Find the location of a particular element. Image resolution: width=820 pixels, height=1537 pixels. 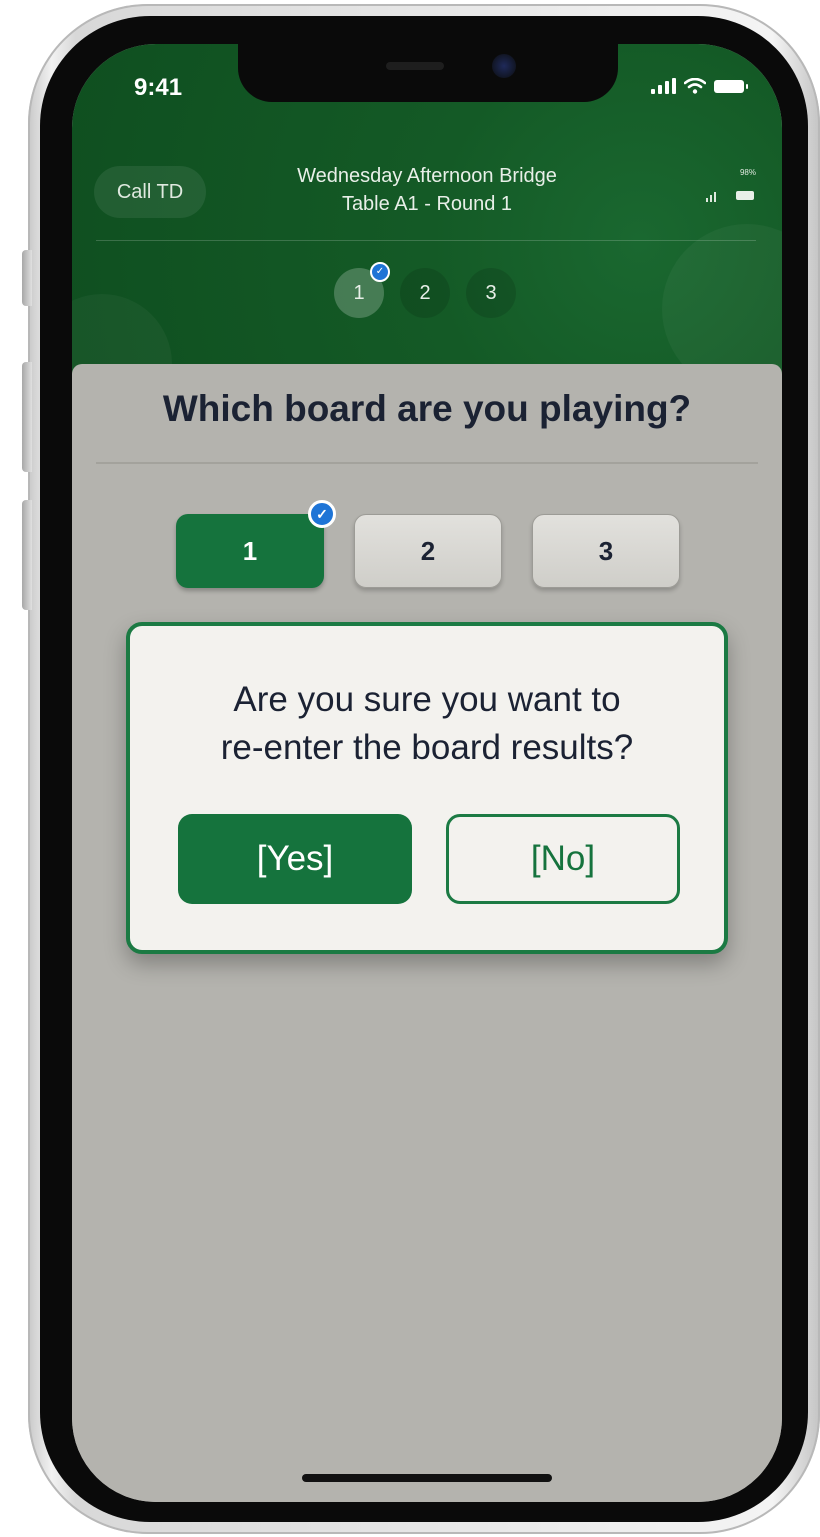

volume-up-button is located at coordinates (27, 417).